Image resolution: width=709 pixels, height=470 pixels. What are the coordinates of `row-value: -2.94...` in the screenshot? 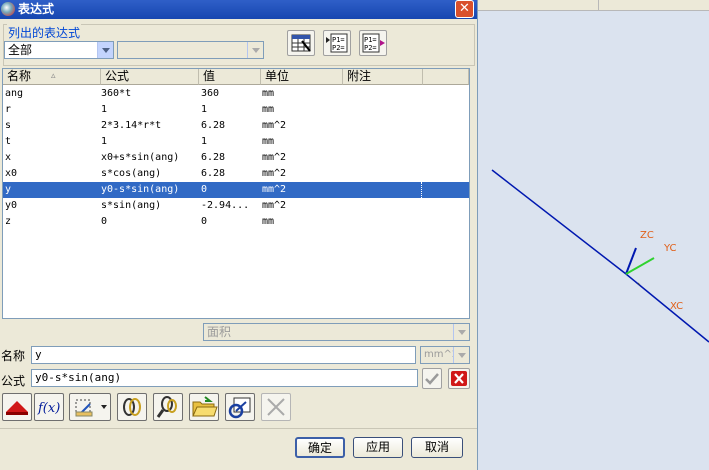 It's located at (225, 205).